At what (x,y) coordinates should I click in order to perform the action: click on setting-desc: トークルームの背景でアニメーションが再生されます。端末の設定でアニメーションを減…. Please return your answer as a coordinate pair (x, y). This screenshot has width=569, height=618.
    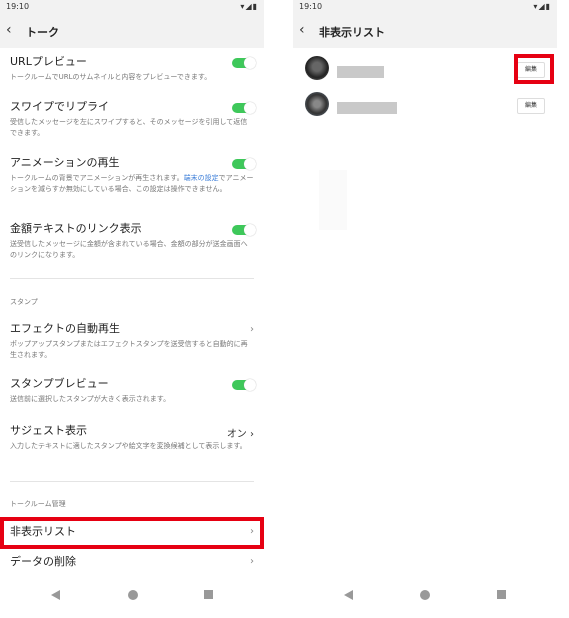
    Looking at the image, I should click on (132, 184).